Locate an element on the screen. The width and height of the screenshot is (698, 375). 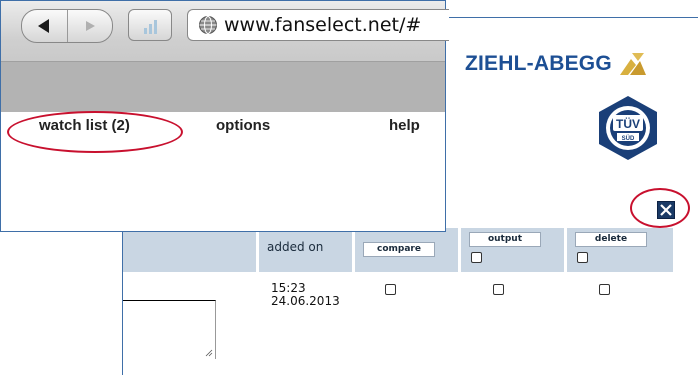
forward-arrow-icon is located at coordinates (90, 26).